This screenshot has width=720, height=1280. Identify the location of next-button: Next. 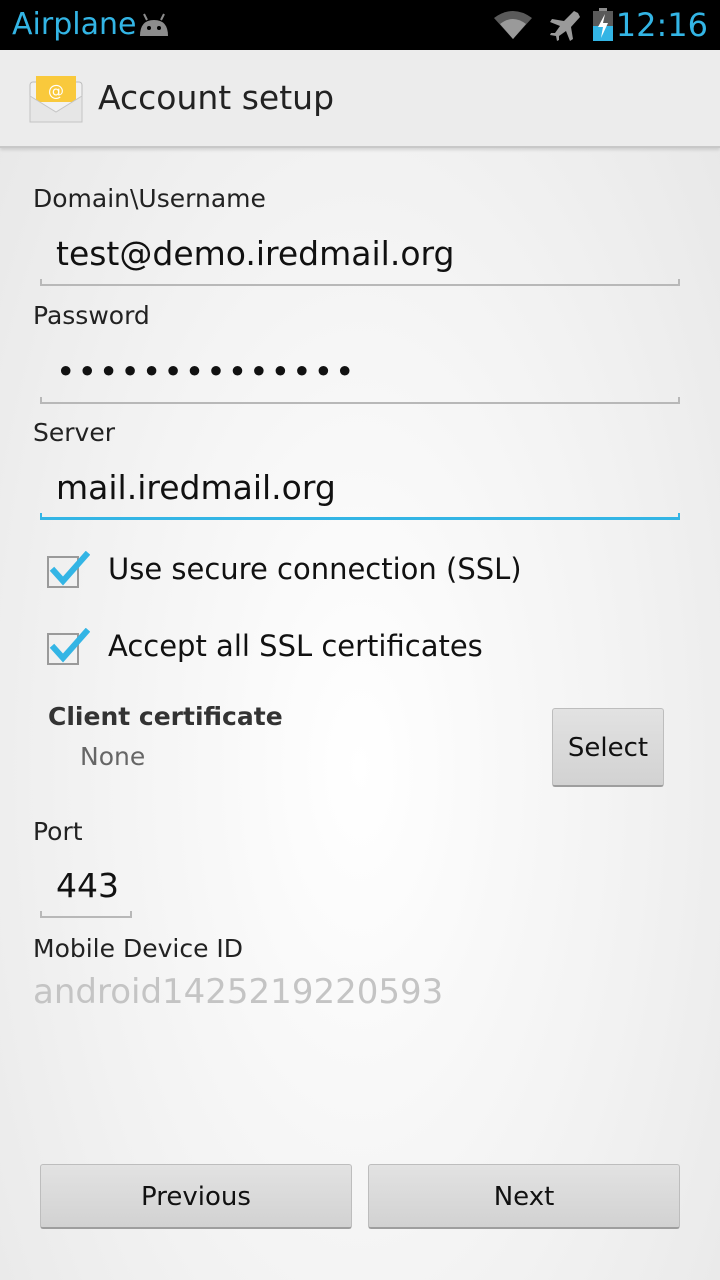
(524, 1196).